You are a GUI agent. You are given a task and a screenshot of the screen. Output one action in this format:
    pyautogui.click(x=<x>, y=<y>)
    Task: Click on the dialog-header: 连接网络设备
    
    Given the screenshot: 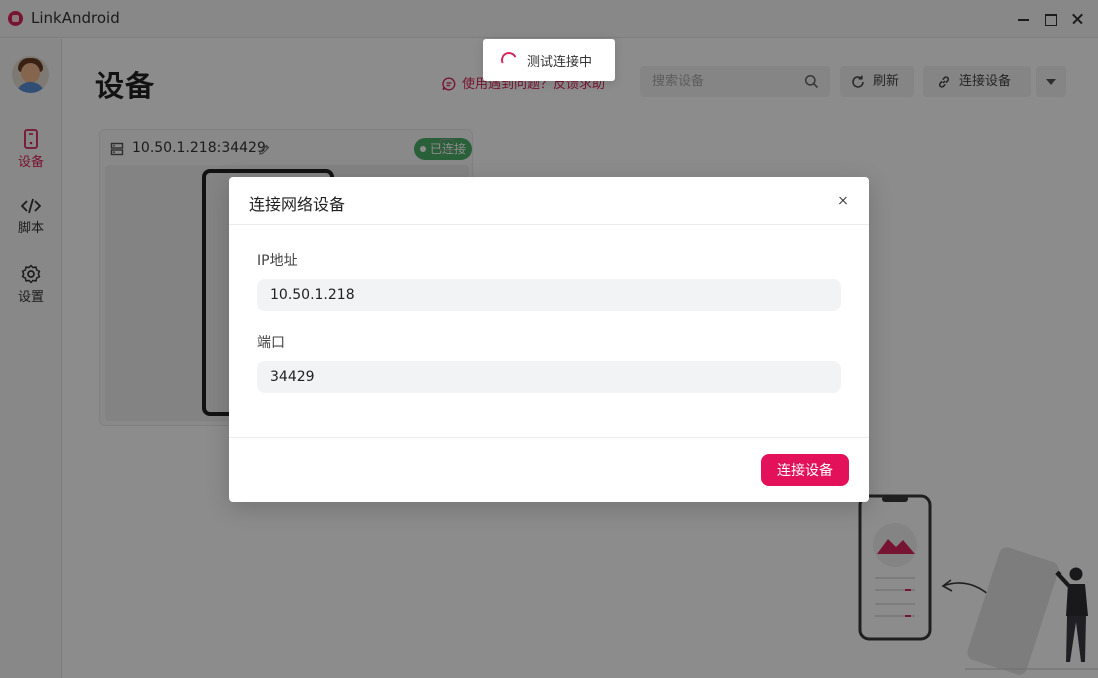 What is the action you would take?
    pyautogui.click(x=549, y=201)
    